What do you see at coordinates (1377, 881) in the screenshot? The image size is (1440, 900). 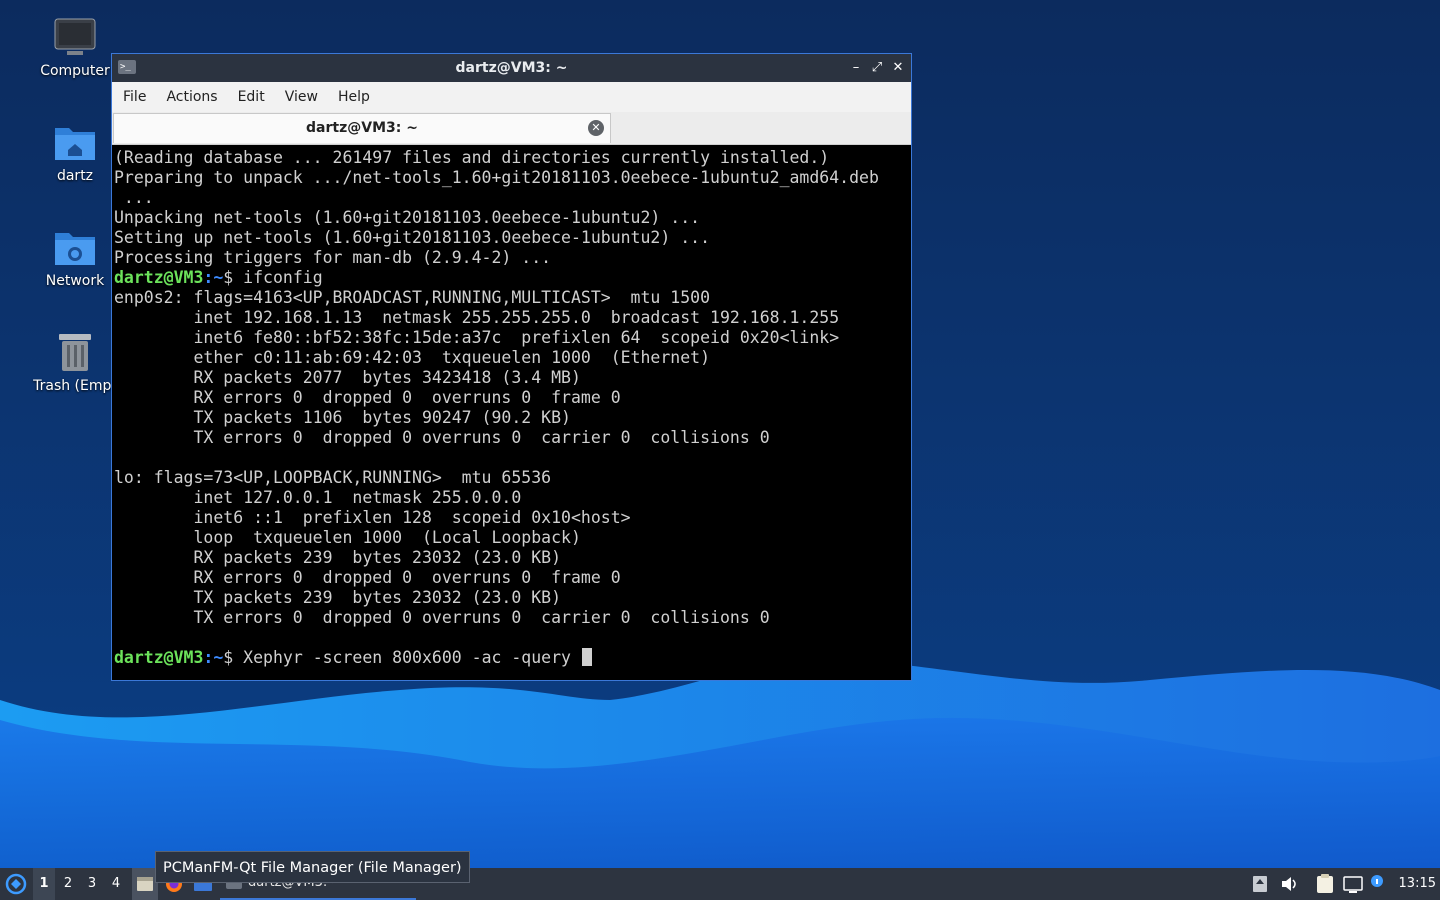 I see `info-icon` at bounding box center [1377, 881].